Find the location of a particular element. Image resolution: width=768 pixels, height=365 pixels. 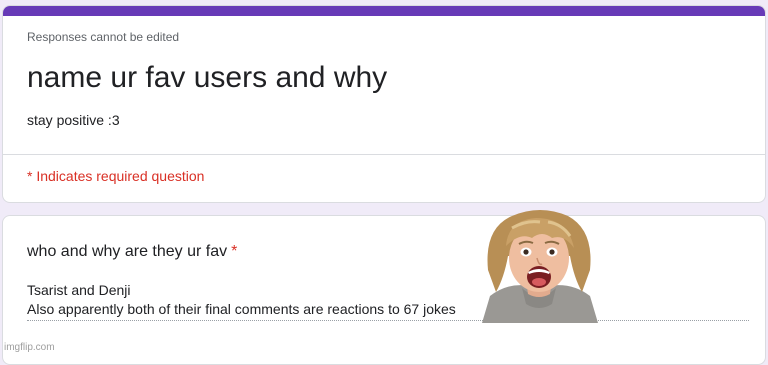

question-title-text: who and why are they ur fav is located at coordinates (127, 251).